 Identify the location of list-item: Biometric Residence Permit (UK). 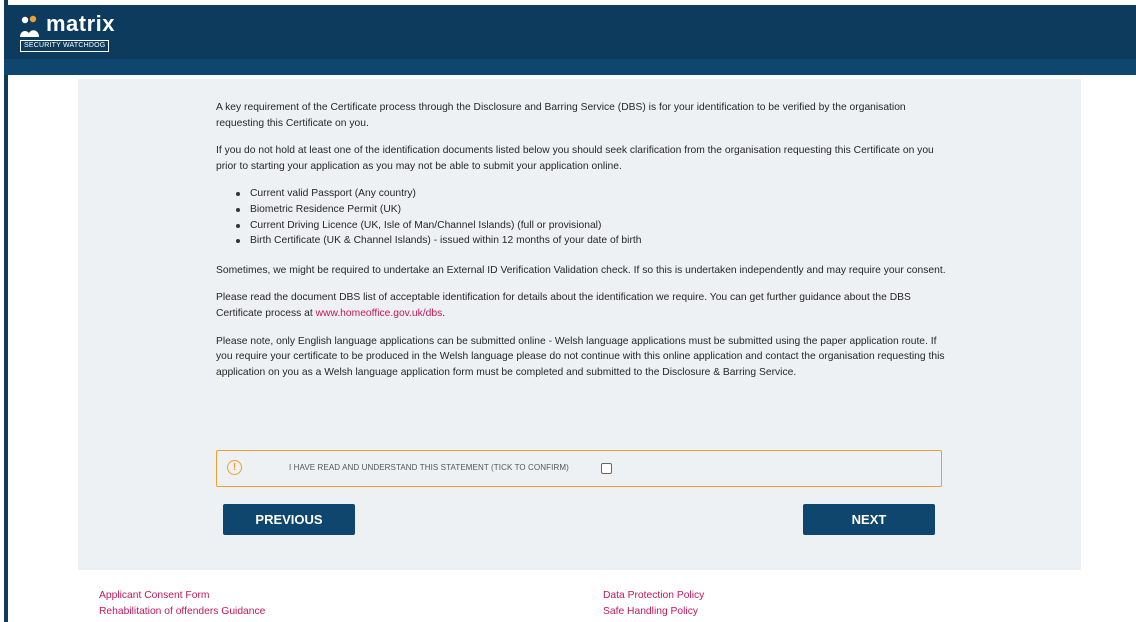
(591, 210).